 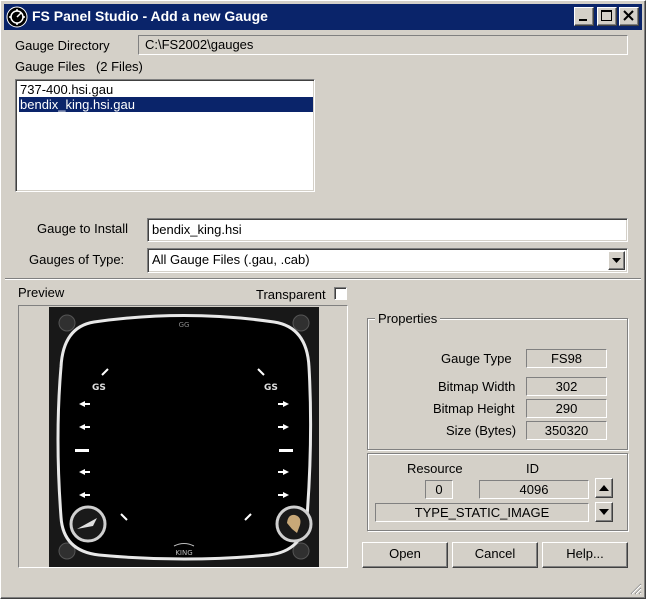 I want to click on gauges-of-type-label: Gauges of Type:, so click(x=77, y=259).